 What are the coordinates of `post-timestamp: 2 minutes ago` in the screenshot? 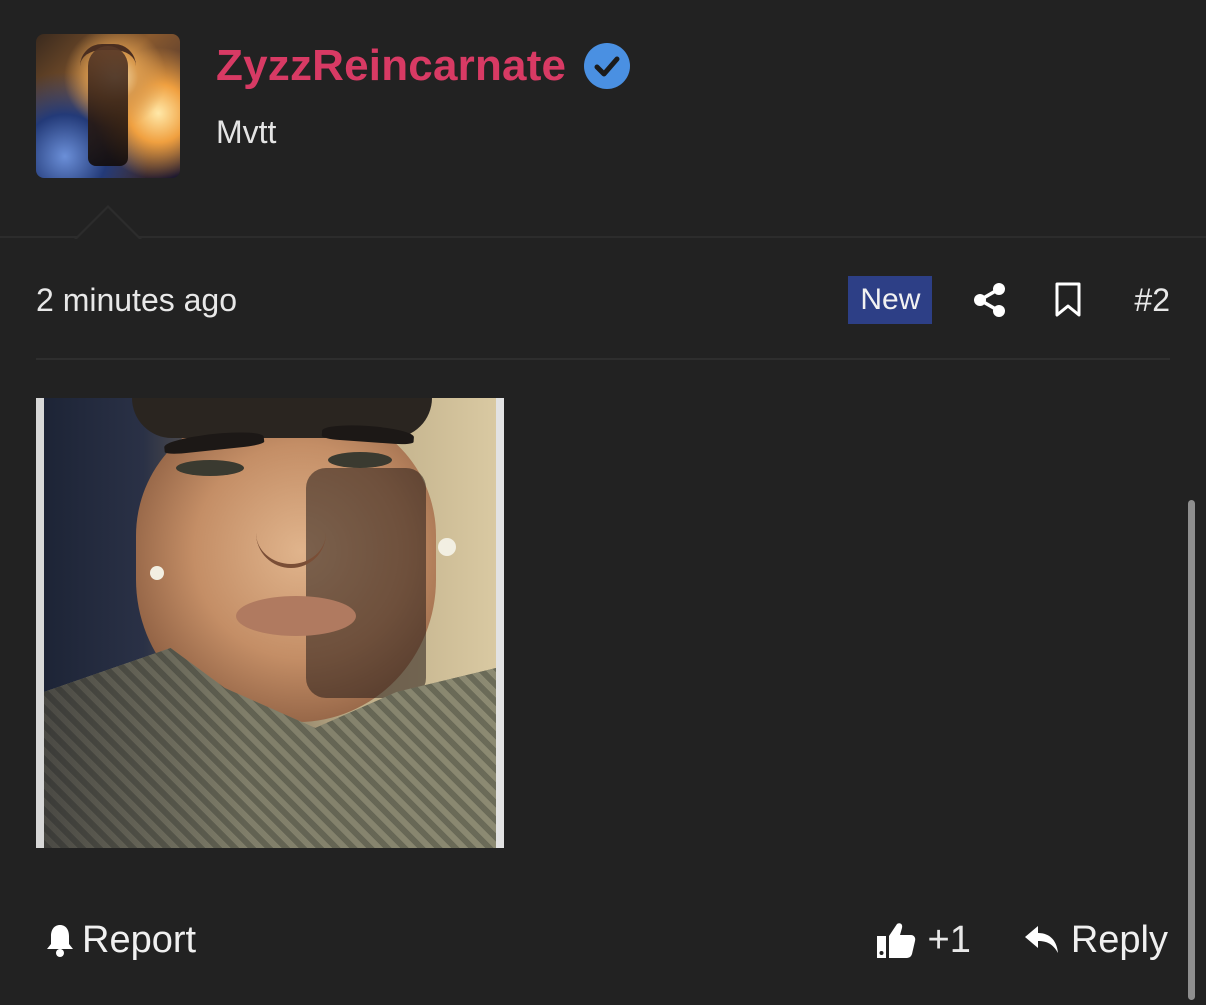 It's located at (136, 300).